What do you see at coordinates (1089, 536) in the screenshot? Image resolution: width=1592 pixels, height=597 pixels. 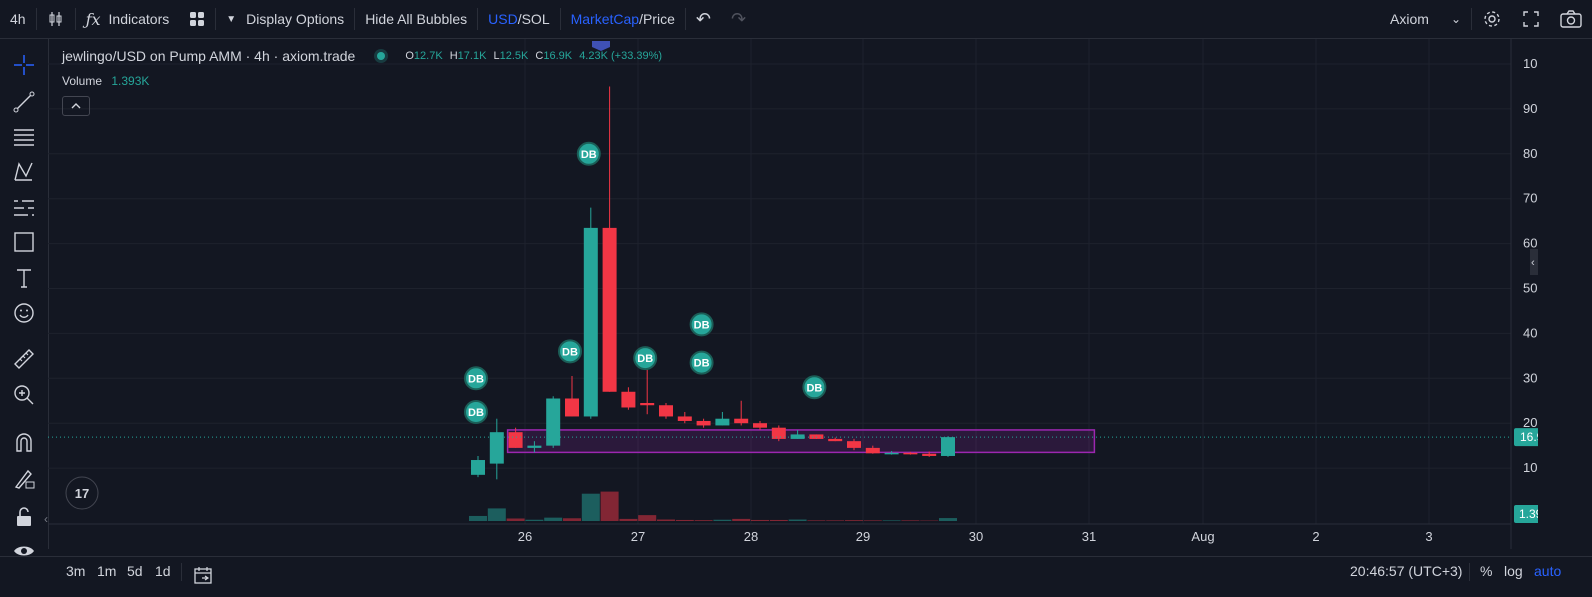 I see `time-tick-label: 31` at bounding box center [1089, 536].